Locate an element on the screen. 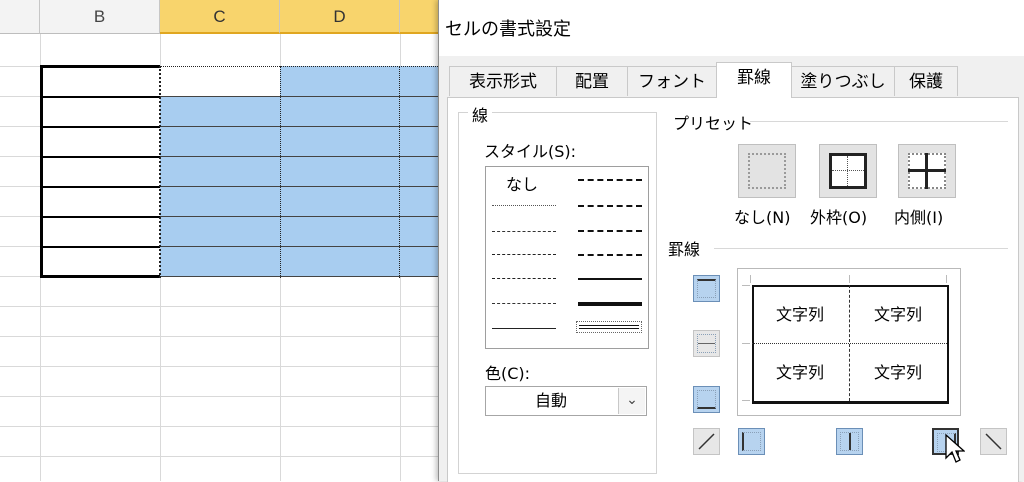  preset-outline-button is located at coordinates (848, 171).